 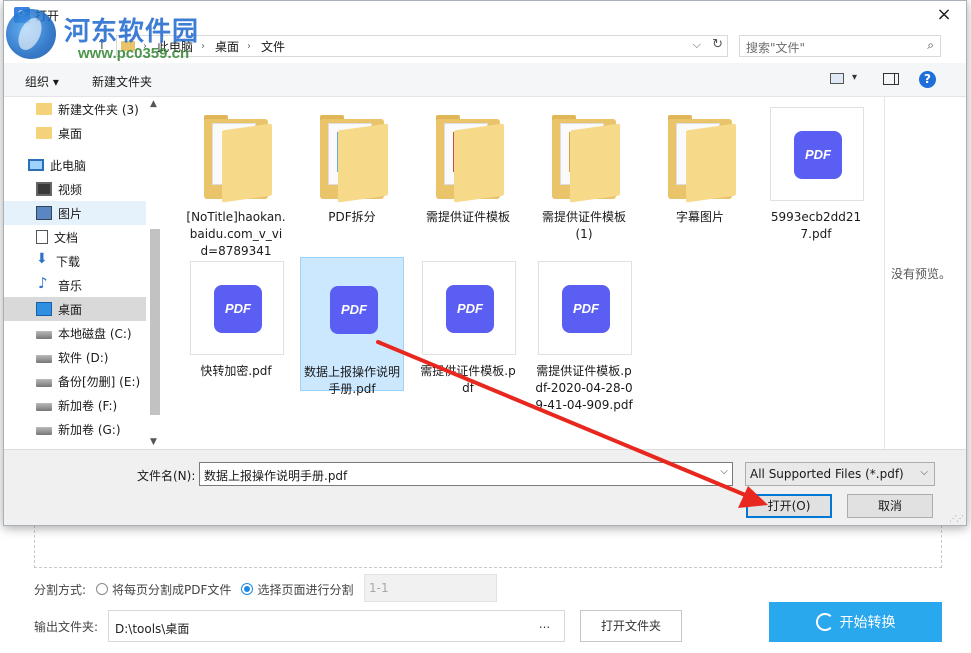 I want to click on nav-item-label: 新加卷 (G:), so click(x=89, y=429).